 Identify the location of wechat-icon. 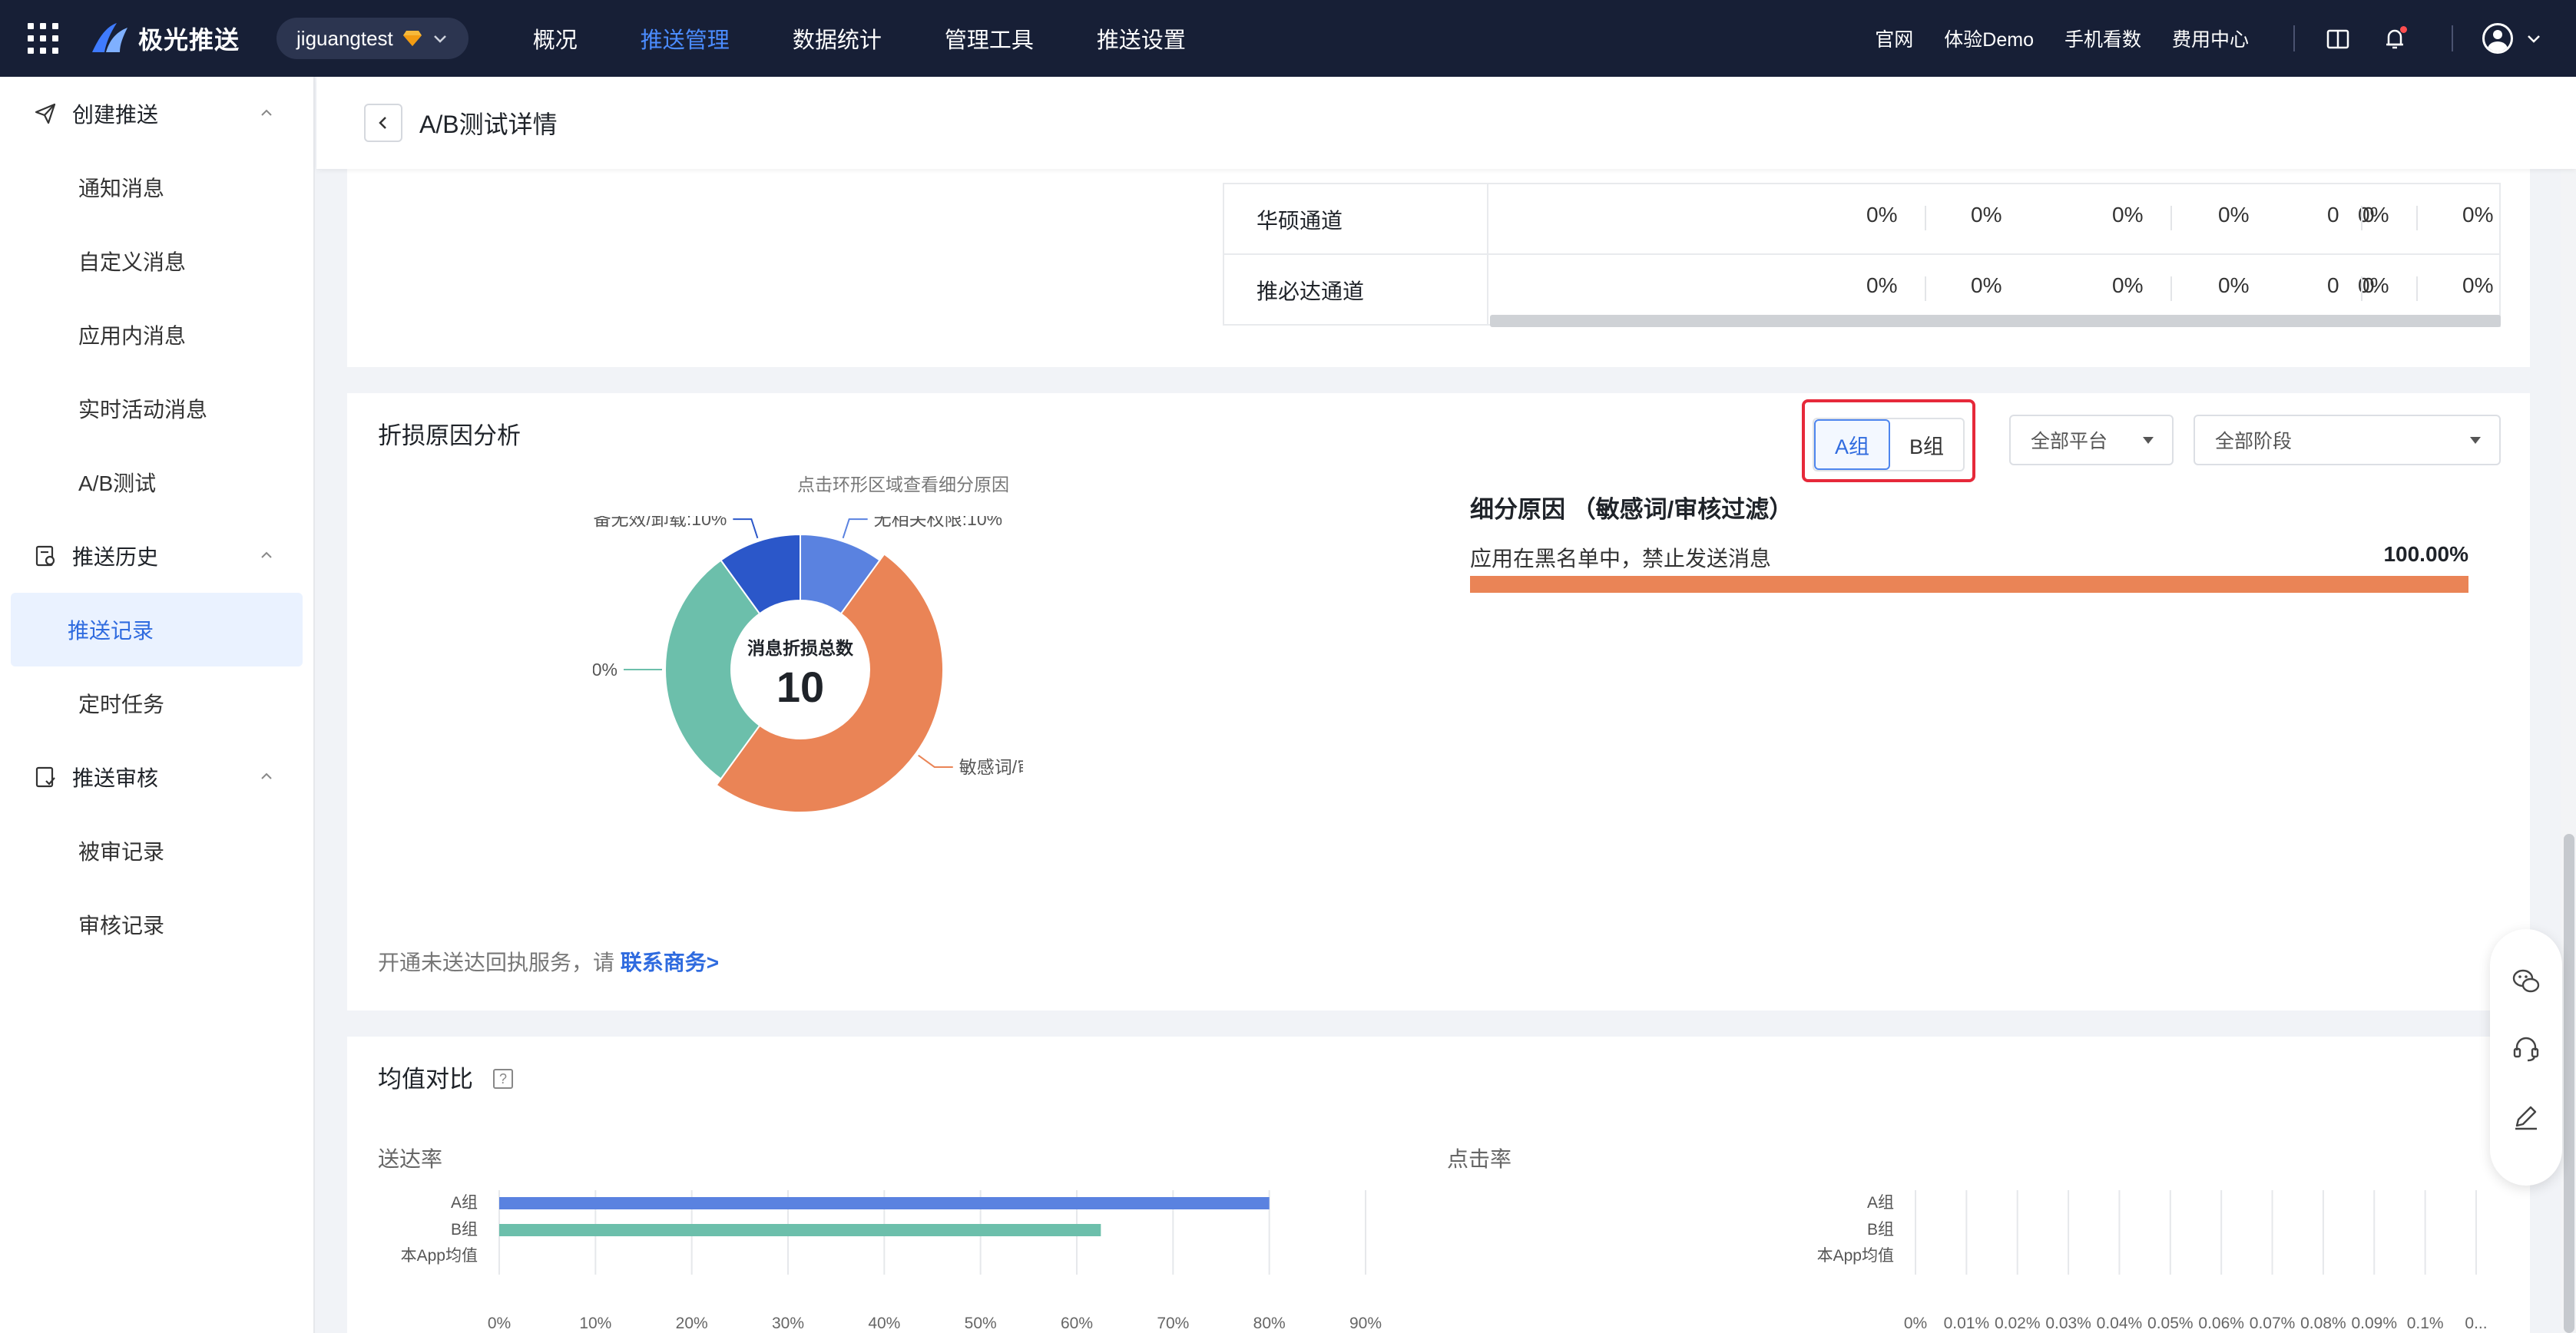
(2526, 982).